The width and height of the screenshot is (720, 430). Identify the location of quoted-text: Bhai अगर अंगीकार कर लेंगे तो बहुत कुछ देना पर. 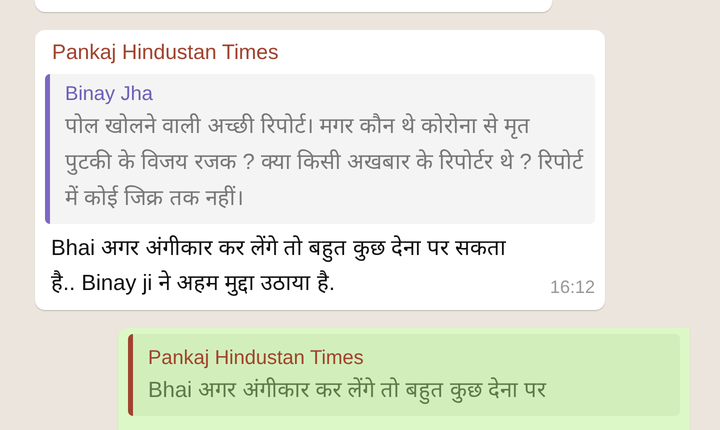
(348, 391).